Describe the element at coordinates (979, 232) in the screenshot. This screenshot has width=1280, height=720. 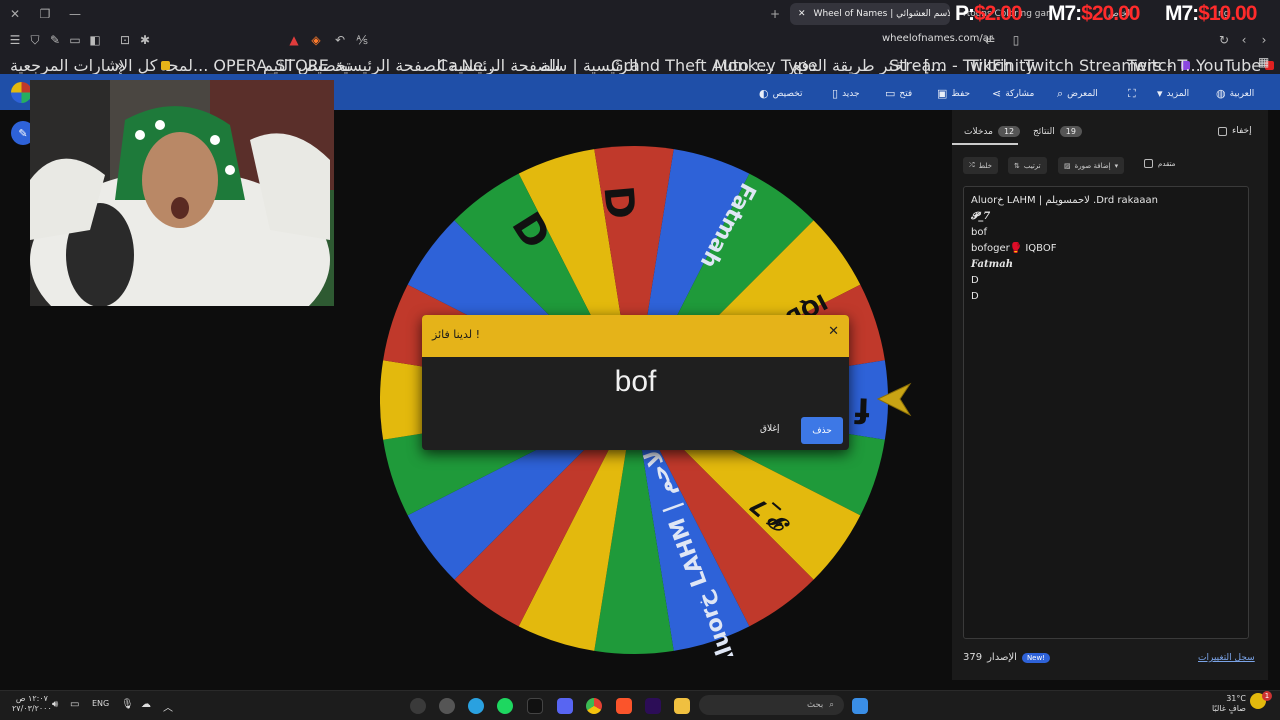
I see `entry-line: bof` at that location.